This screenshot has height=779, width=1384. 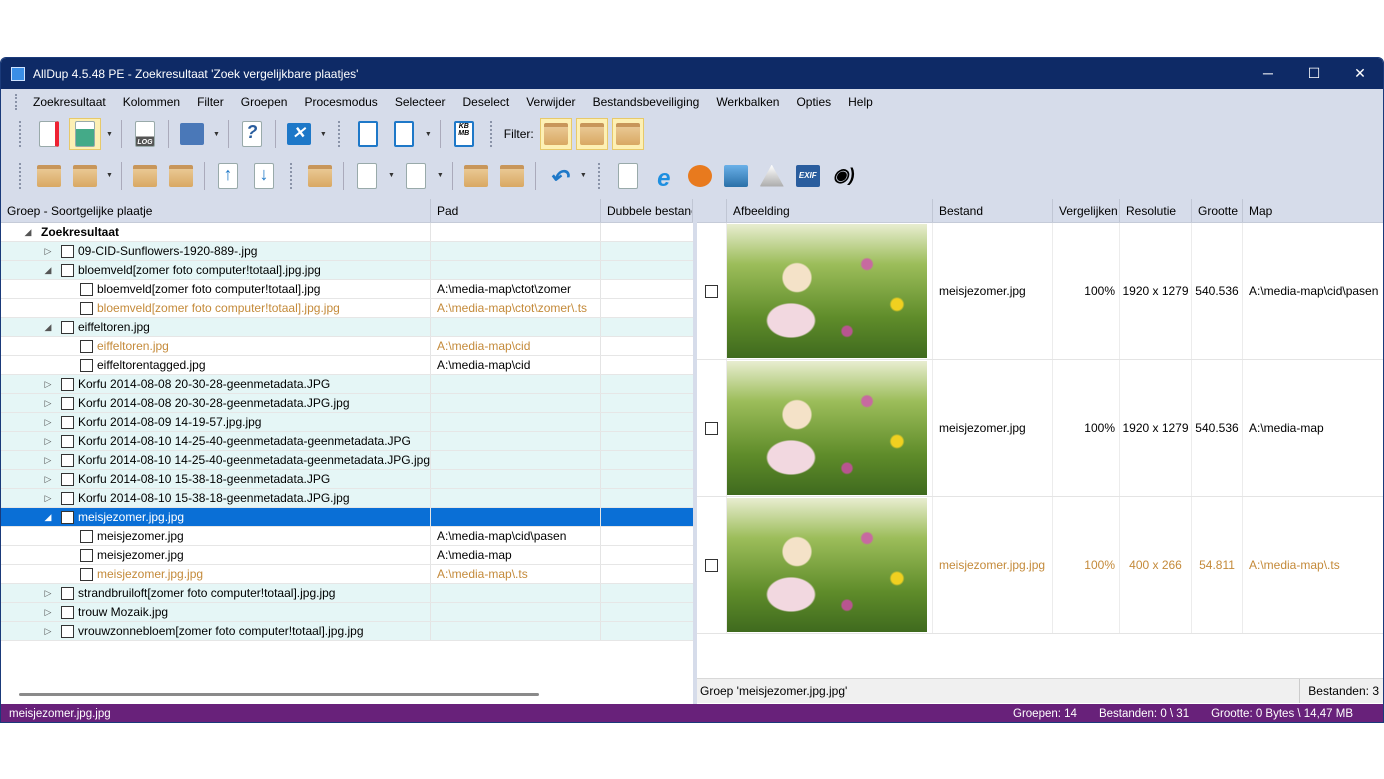 What do you see at coordinates (347, 232) in the screenshot?
I see `tree-root: ◢ Zoekresultaat` at bounding box center [347, 232].